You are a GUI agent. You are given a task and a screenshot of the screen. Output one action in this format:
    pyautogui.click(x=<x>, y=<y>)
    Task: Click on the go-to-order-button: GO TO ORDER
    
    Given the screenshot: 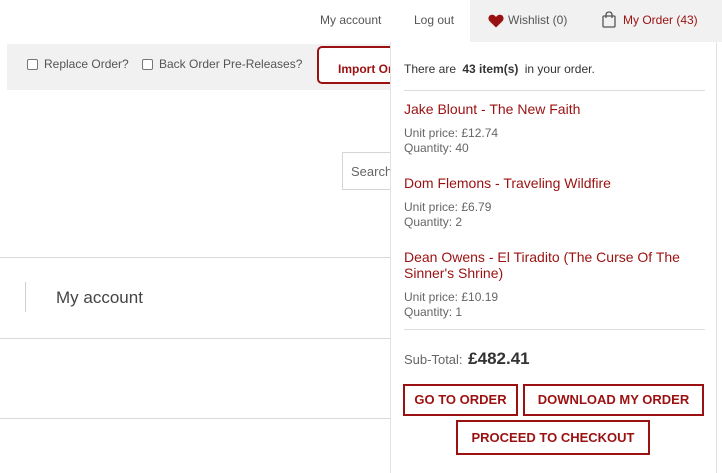 What is the action you would take?
    pyautogui.click(x=460, y=400)
    